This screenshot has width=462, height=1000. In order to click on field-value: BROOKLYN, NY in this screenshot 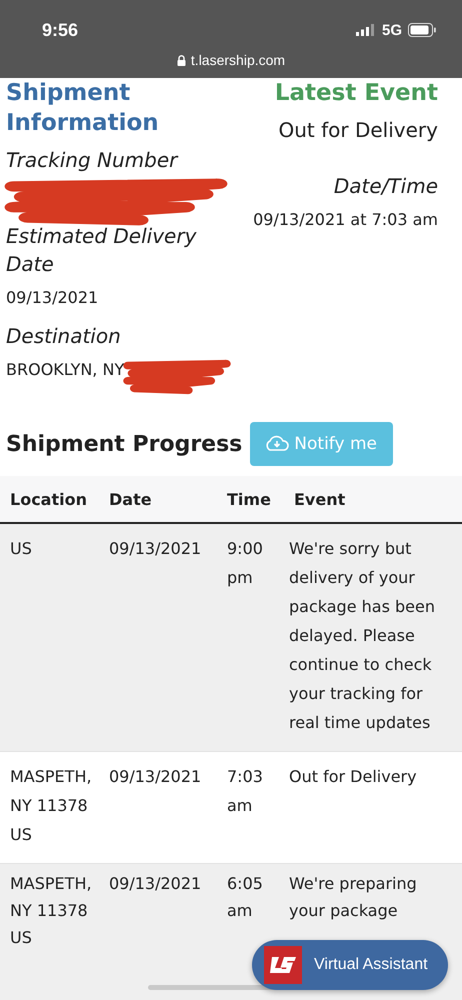, I will do `click(65, 370)`.